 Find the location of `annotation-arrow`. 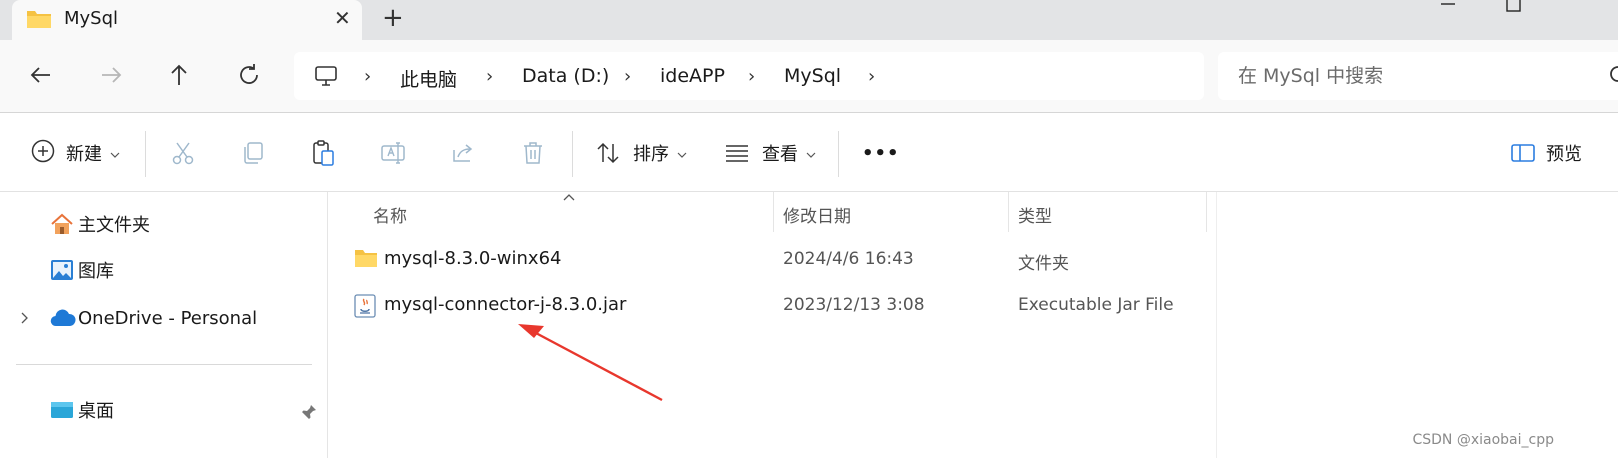

annotation-arrow is located at coordinates (590, 363).